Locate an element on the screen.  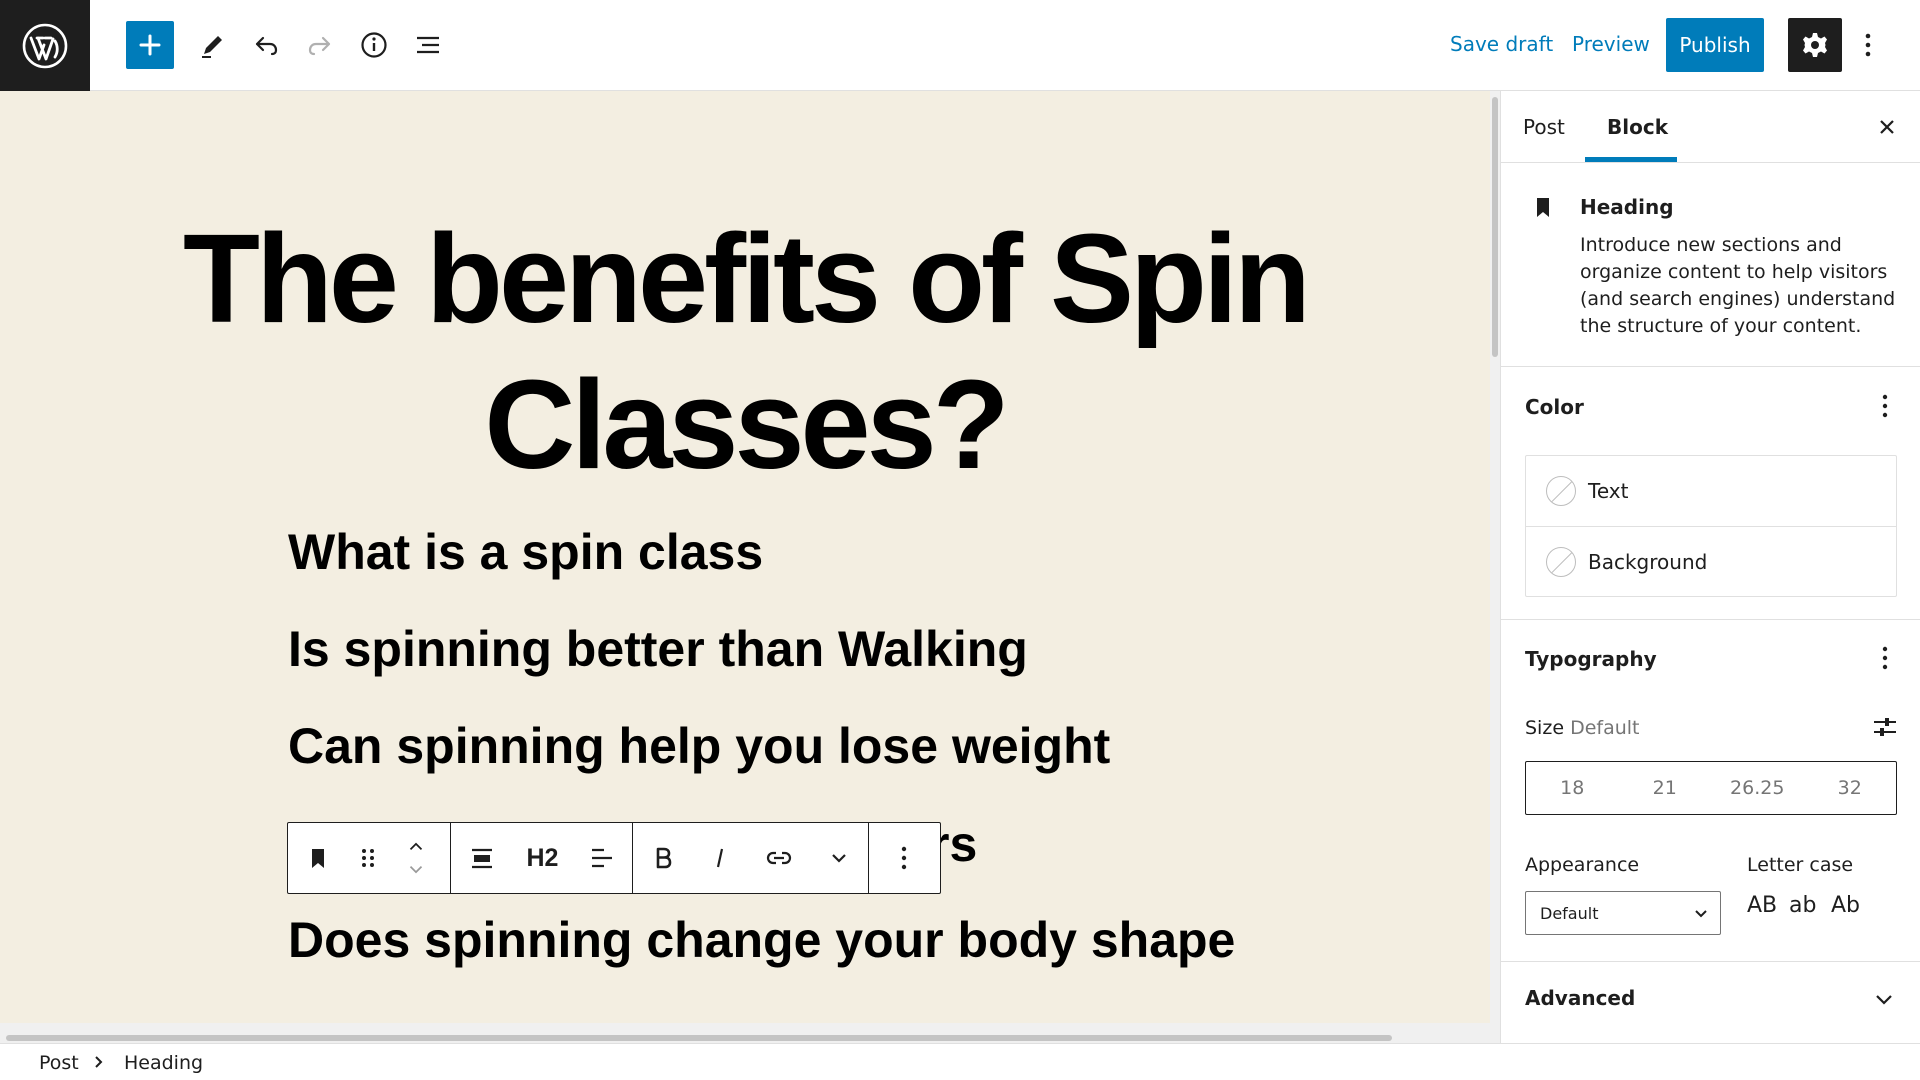
text-align-button is located at coordinates (602, 858).